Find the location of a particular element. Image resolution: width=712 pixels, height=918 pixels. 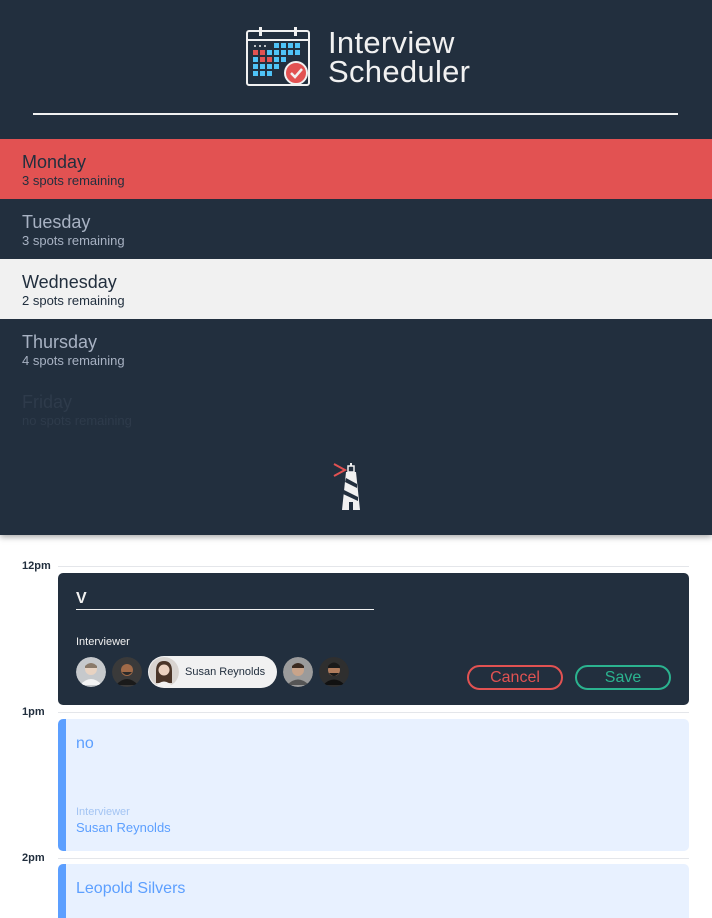

app-title-line1: Interview is located at coordinates (391, 42).